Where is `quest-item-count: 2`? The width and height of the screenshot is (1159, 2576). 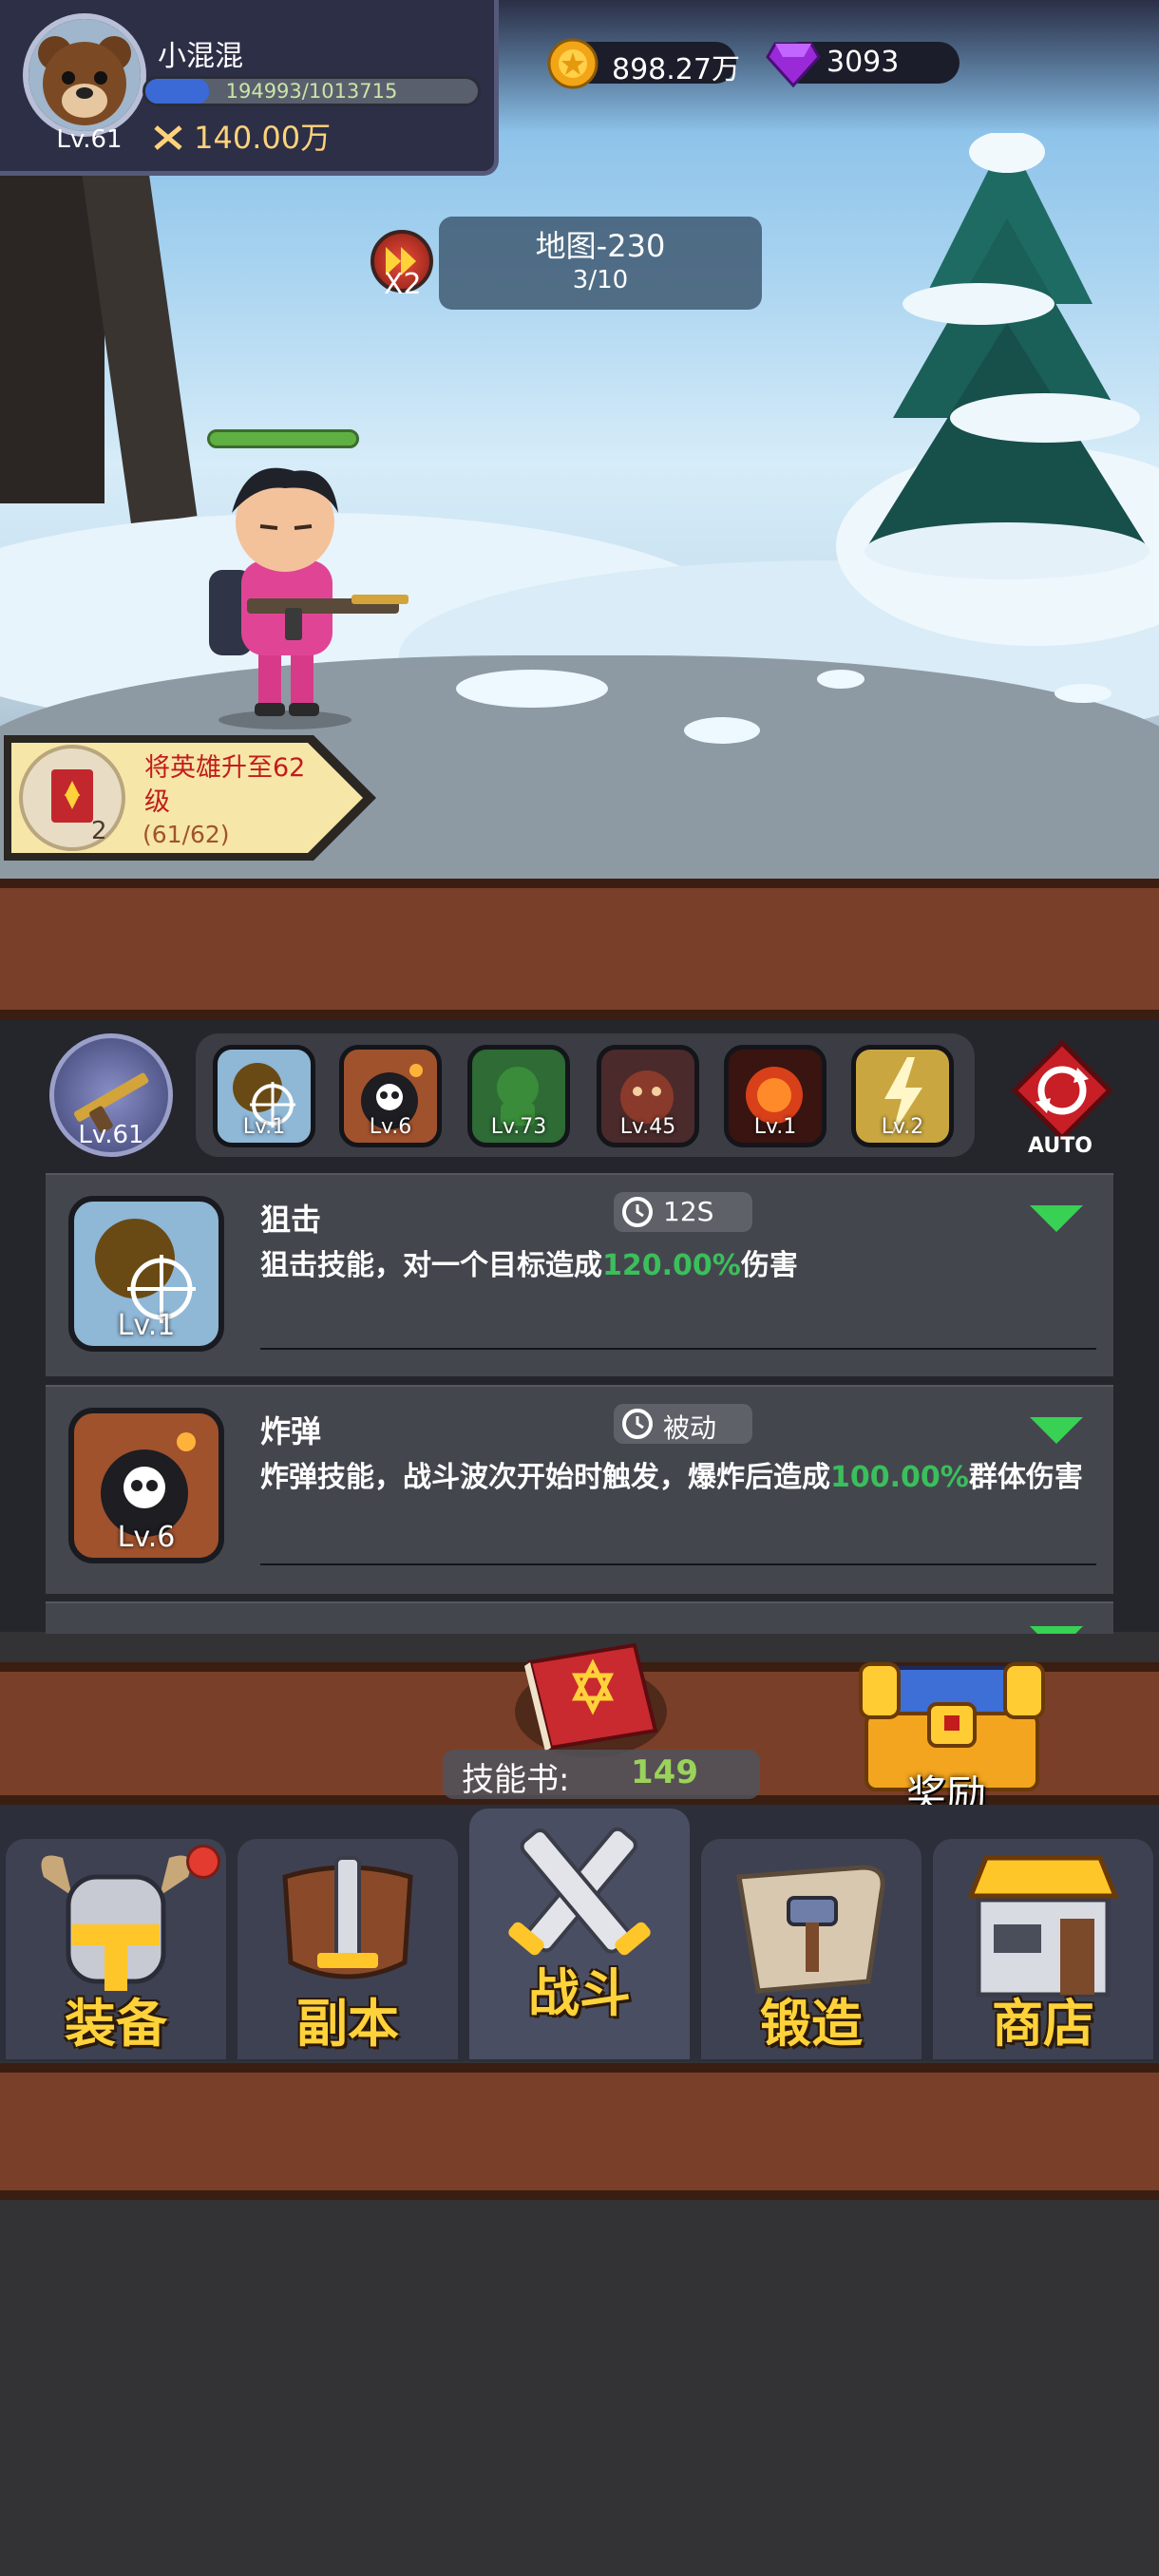
quest-item-count: 2 is located at coordinates (99, 831).